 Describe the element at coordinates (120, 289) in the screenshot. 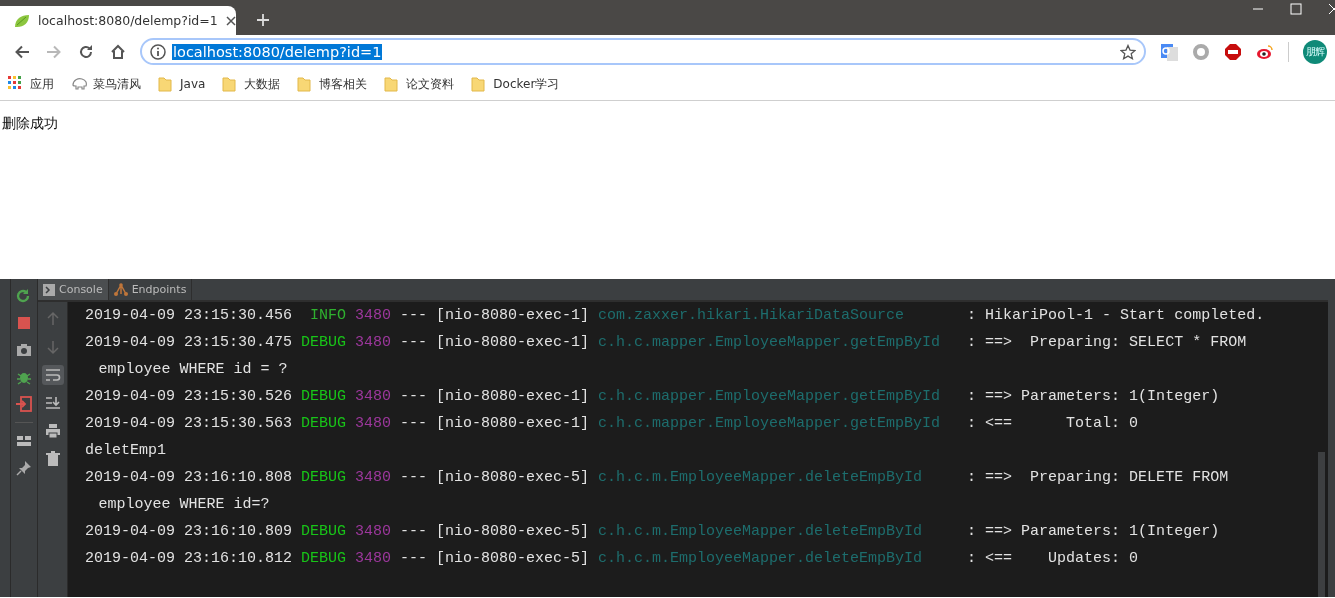

I see `nodes-icon` at that location.